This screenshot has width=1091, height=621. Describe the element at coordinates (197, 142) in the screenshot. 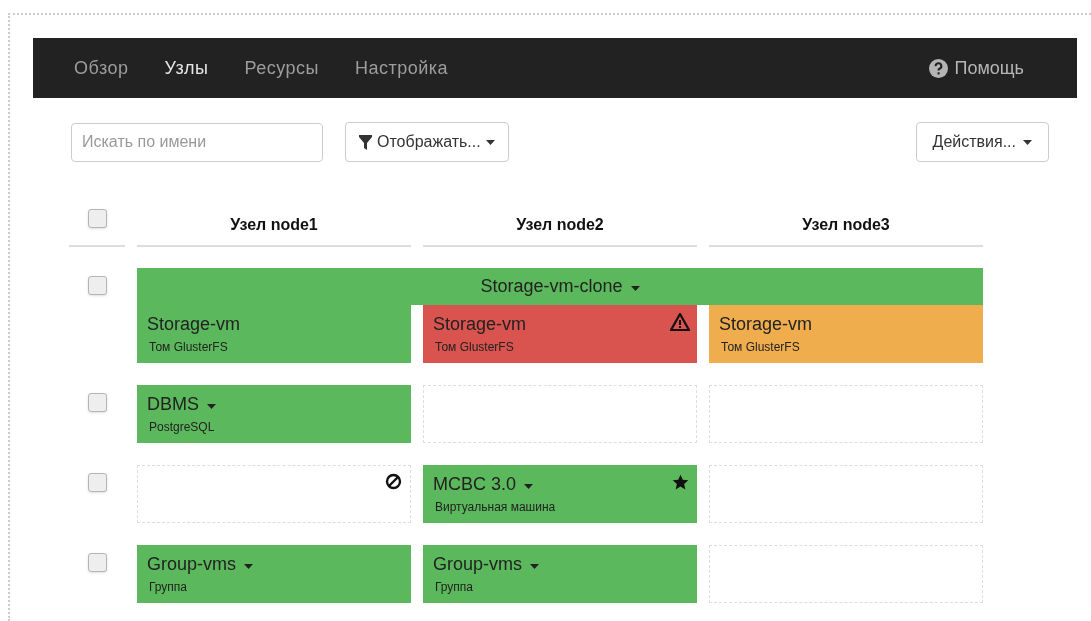

I see `search-field: Искать по имени` at that location.